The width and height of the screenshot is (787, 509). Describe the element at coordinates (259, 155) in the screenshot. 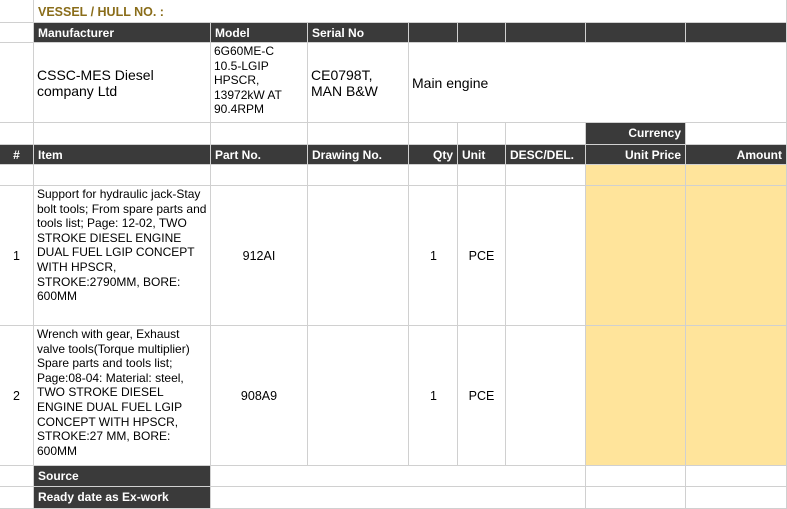

I see `header-part-no: Part No.` at that location.